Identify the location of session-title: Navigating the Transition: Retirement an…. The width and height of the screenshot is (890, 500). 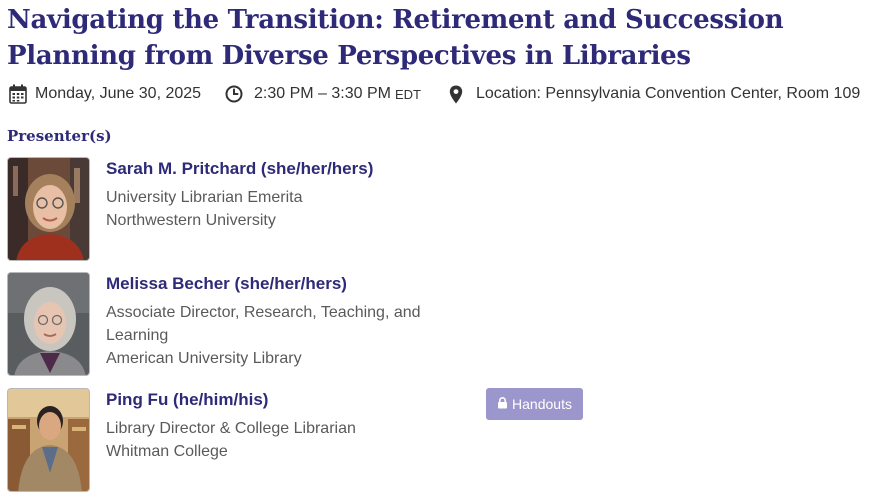
(395, 38).